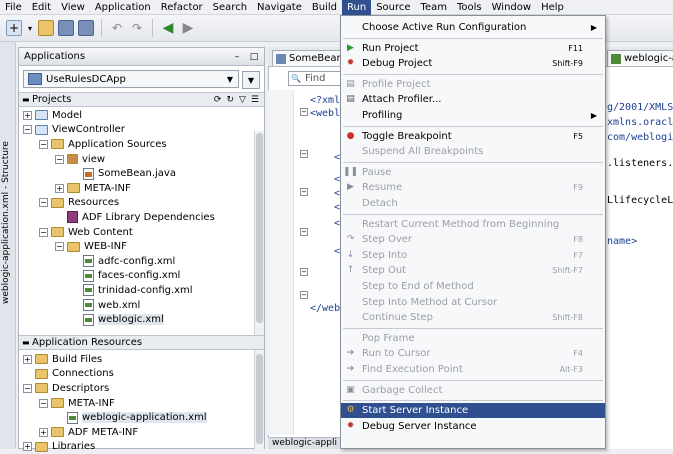  What do you see at coordinates (141, 342) in the screenshot?
I see `application-resources-header: ▬ Application Resources` at bounding box center [141, 342].